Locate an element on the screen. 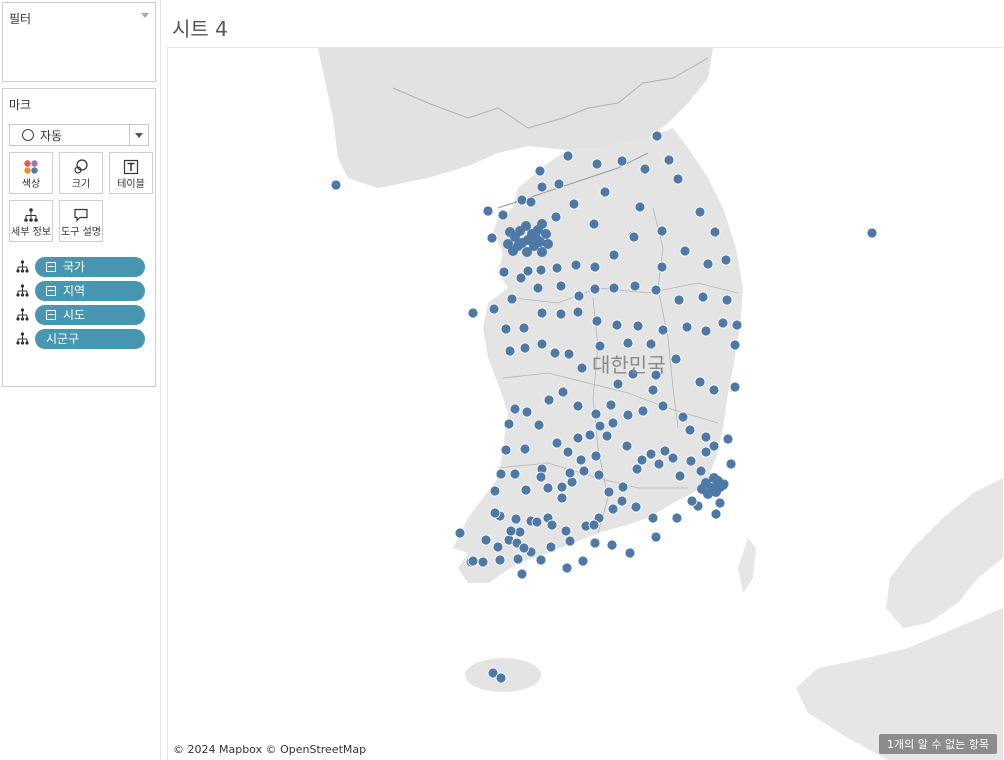 The height and width of the screenshot is (760, 1004). pill-province: 시도 is located at coordinates (90, 315).